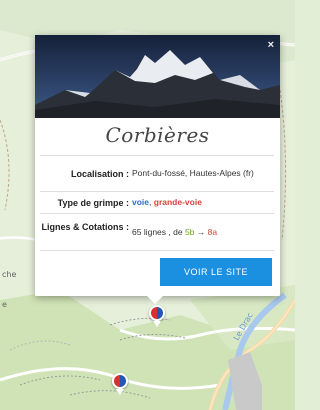 Image resolution: width=320 pixels, height=410 pixels. I want to click on grade-max: 8a, so click(212, 231).